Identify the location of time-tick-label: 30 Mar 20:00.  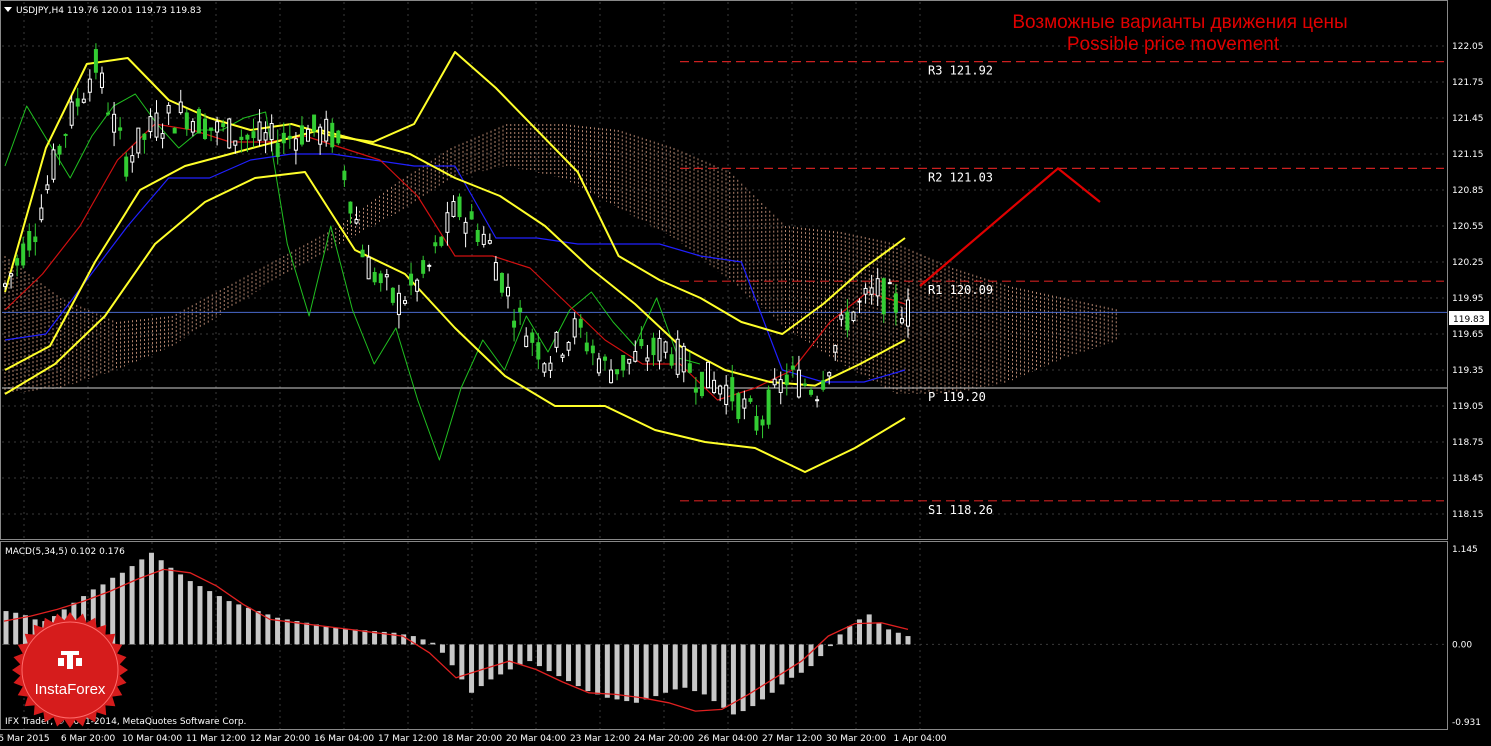
(856, 739).